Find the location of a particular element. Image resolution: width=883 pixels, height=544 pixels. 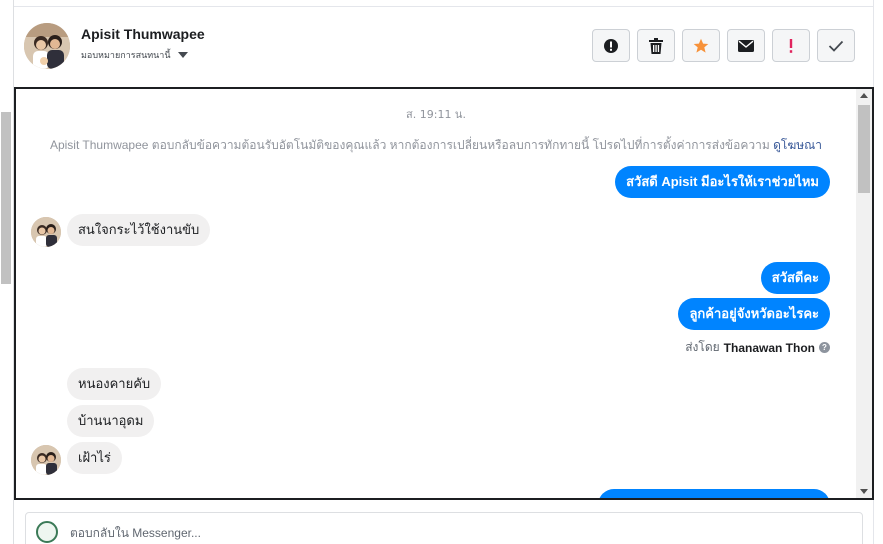

star-icon is located at coordinates (701, 45).